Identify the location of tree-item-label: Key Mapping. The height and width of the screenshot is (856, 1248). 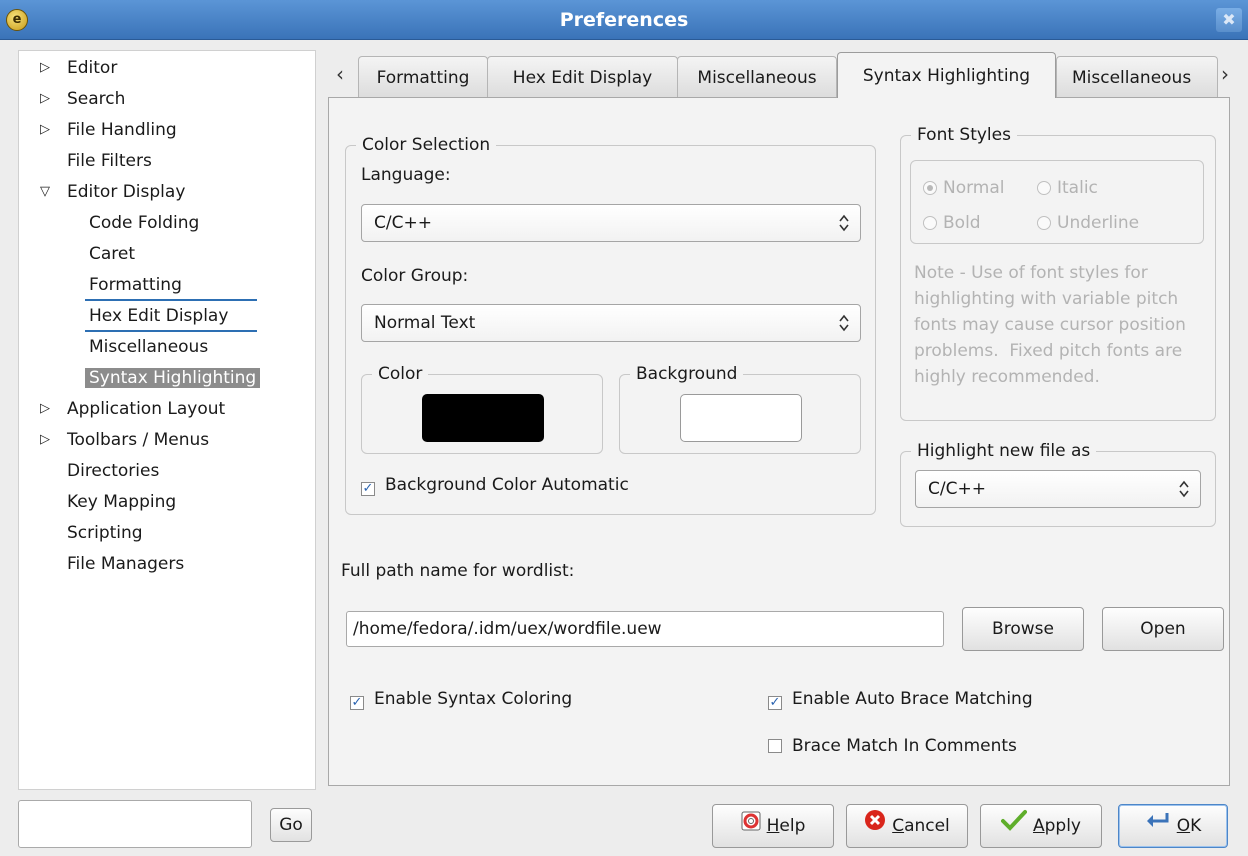
(122, 502).